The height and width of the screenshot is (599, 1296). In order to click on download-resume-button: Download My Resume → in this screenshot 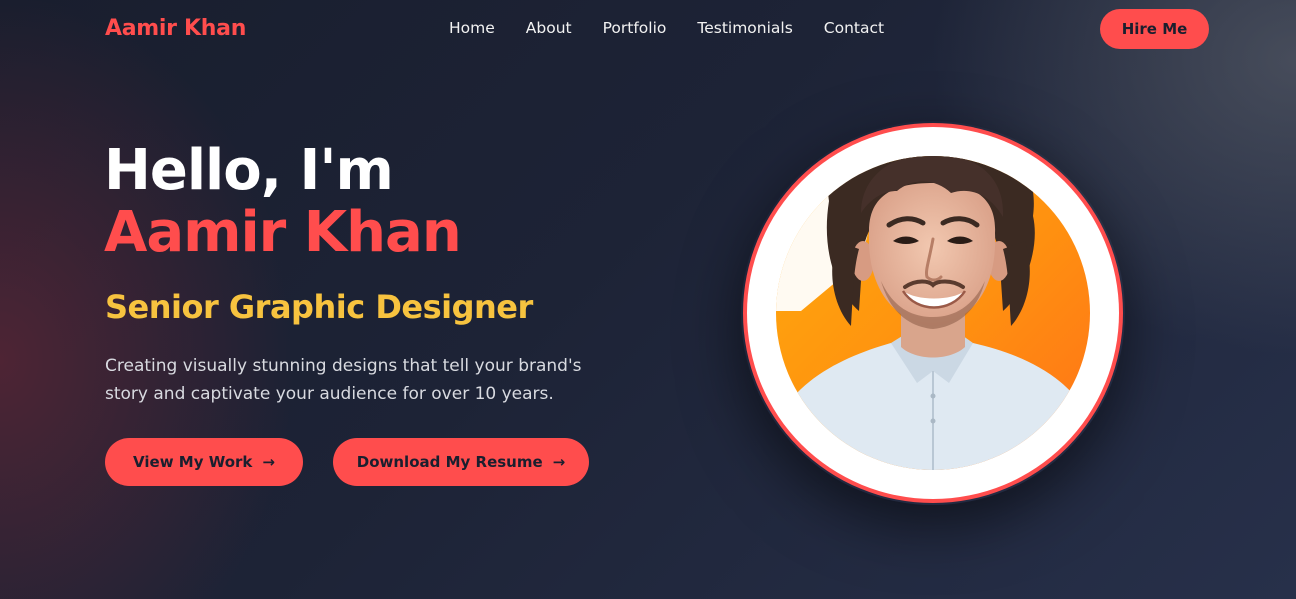, I will do `click(461, 462)`.